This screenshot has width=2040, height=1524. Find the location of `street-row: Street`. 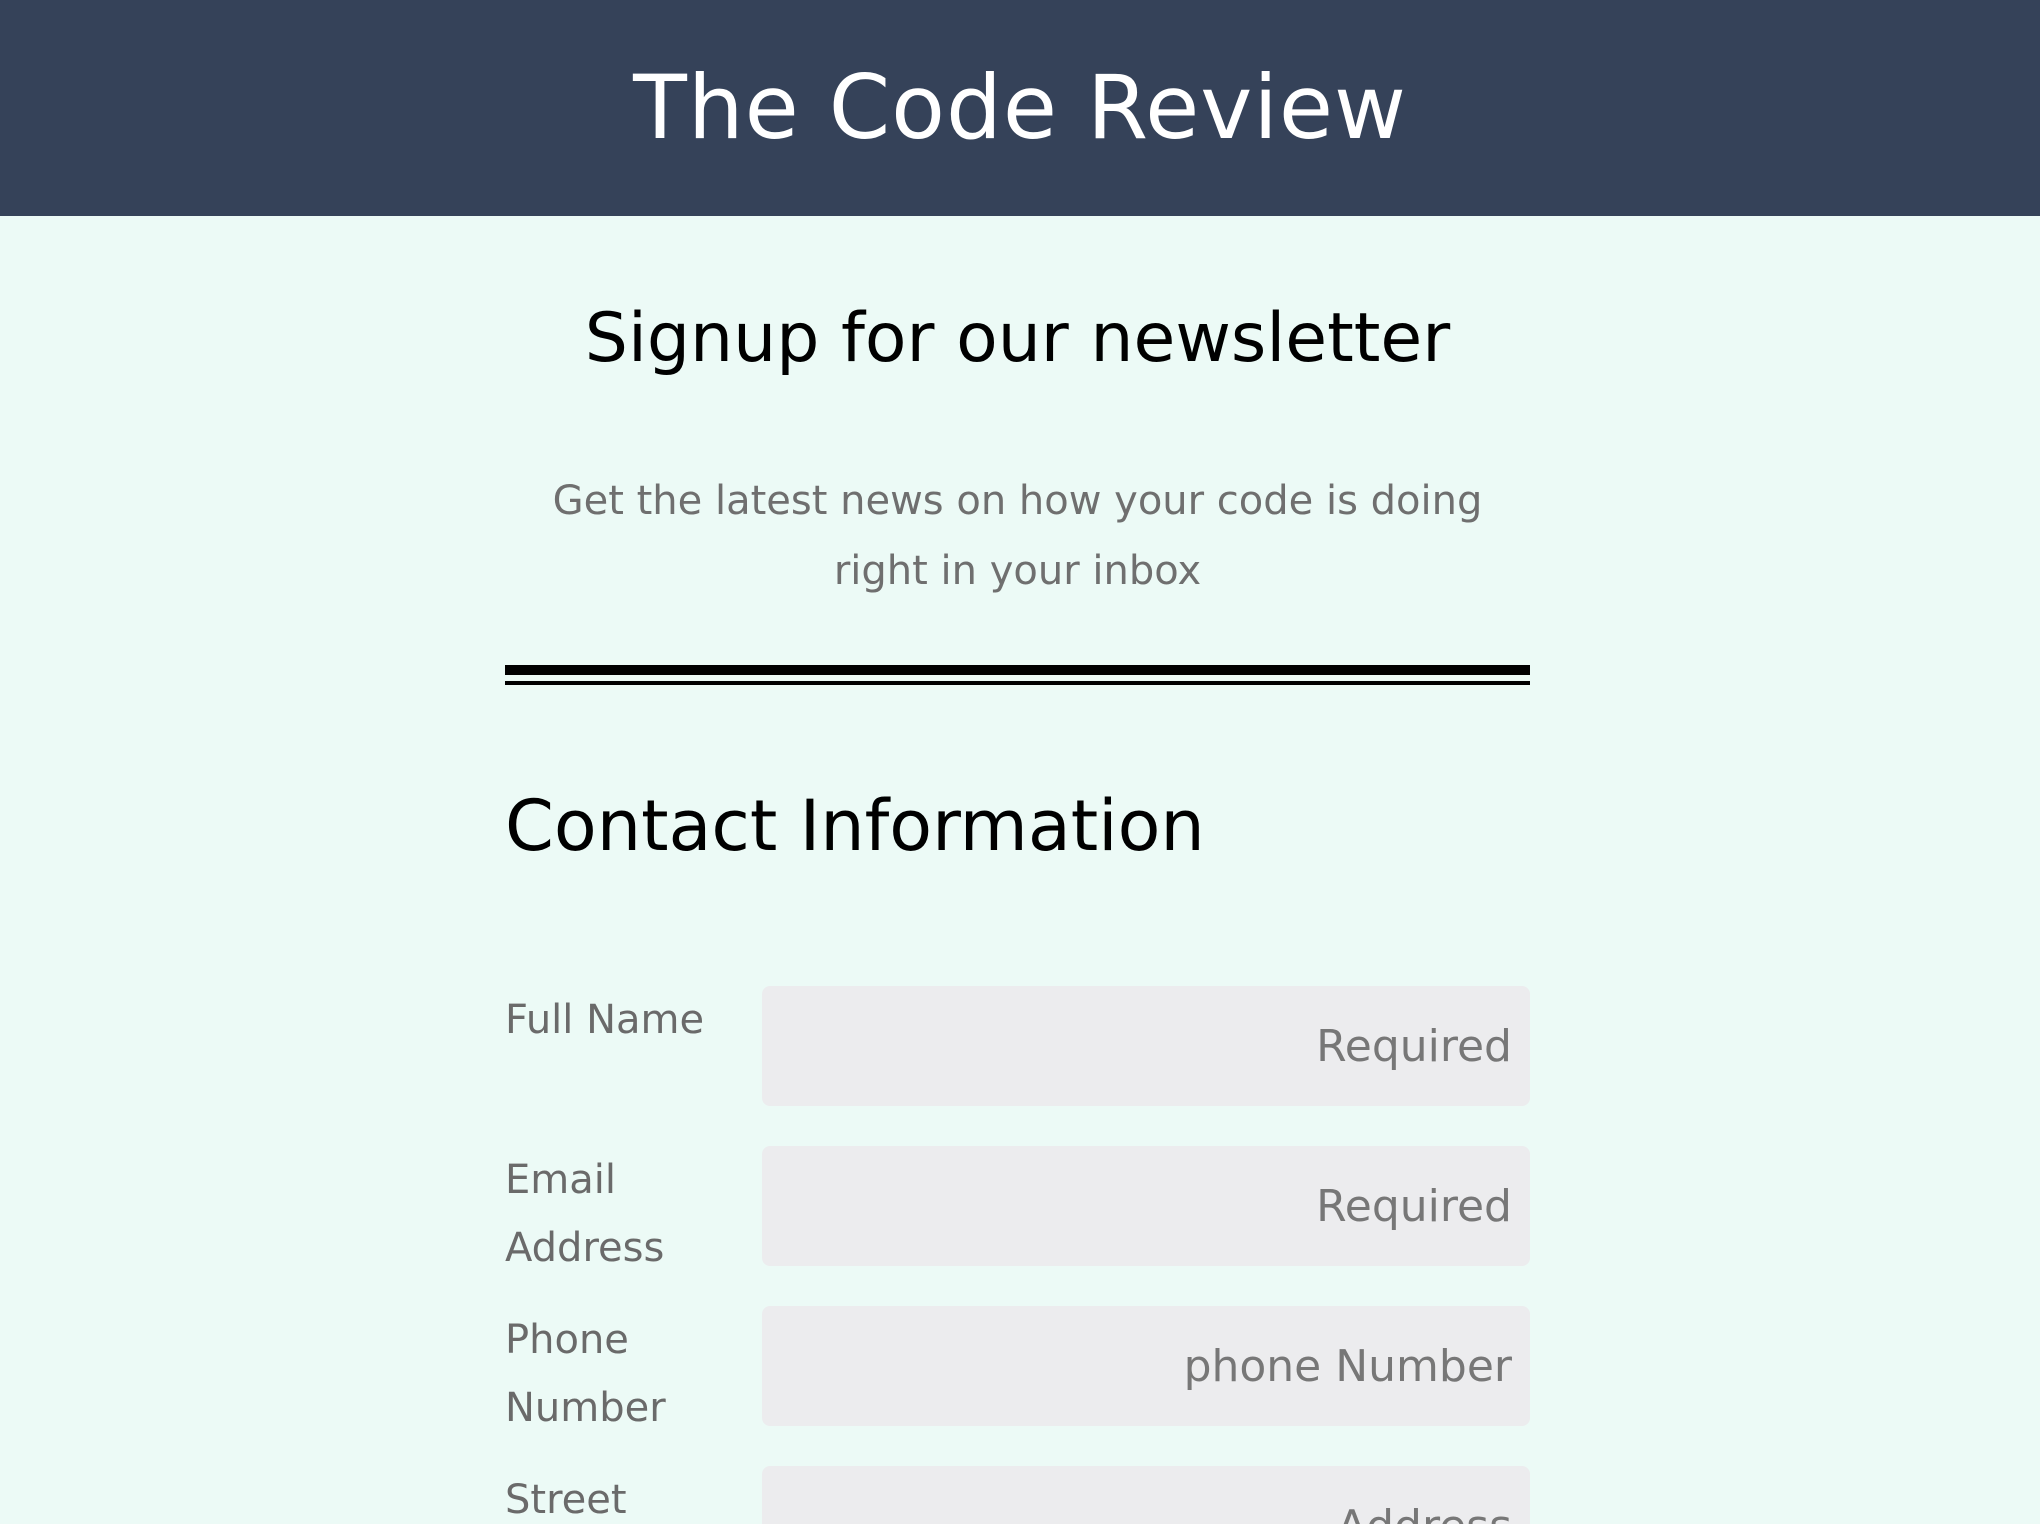

street-row: Street is located at coordinates (1017, 1495).